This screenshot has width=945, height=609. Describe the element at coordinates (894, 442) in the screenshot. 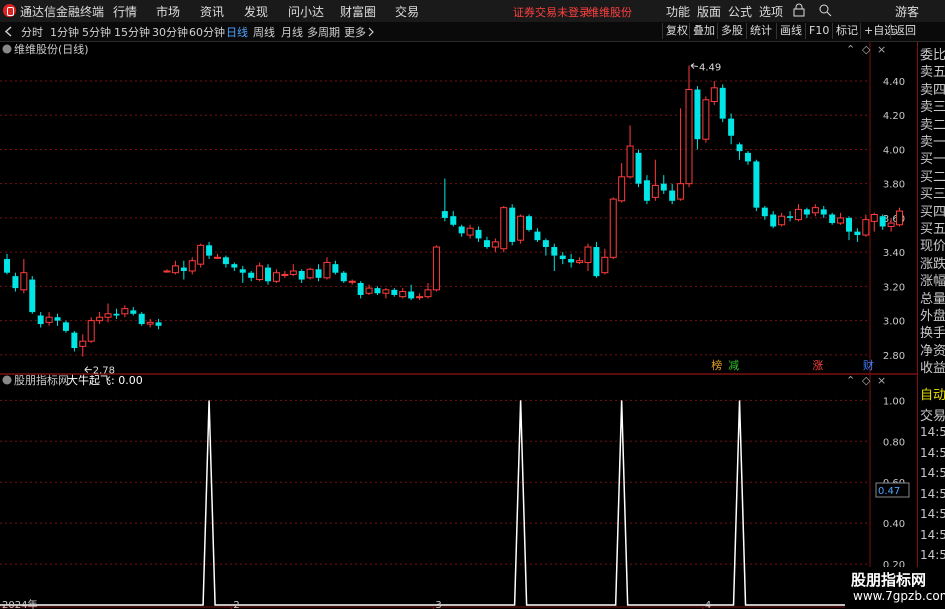

I see `indicator-y-tick-label: 0.80` at that location.